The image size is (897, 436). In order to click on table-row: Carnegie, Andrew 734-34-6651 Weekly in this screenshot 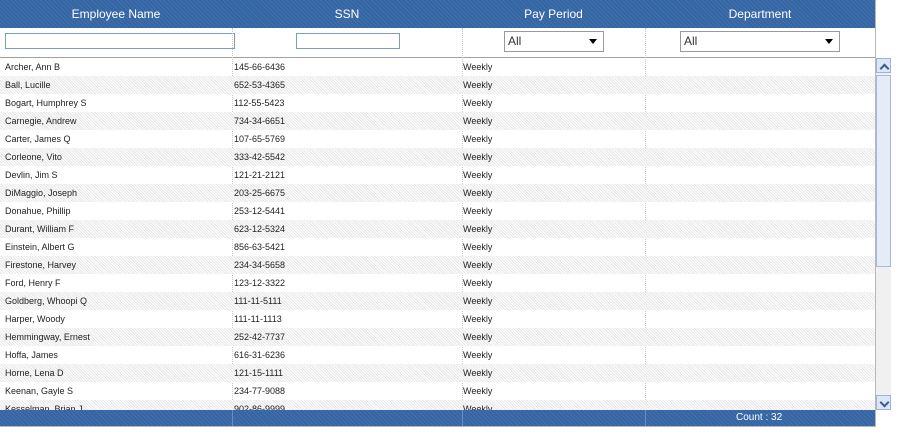, I will do `click(437, 121)`.